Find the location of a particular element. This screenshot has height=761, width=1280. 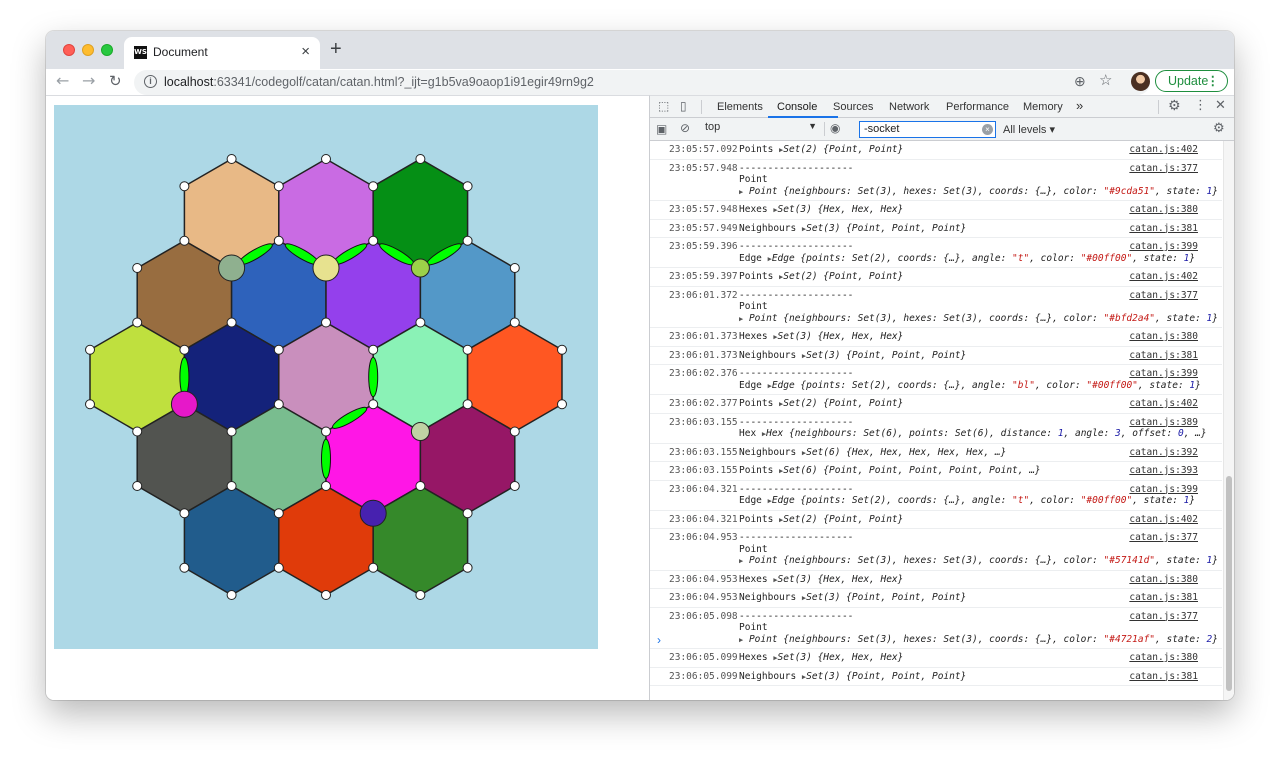

more-tabs-icon: » is located at coordinates (1079, 105).